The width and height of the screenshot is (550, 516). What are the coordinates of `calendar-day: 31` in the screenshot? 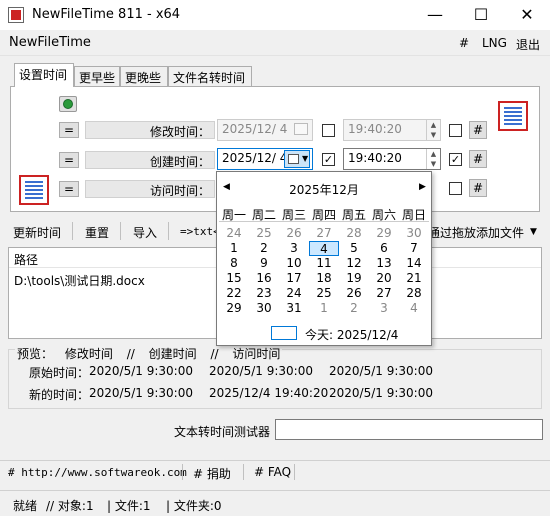 It's located at (294, 308).